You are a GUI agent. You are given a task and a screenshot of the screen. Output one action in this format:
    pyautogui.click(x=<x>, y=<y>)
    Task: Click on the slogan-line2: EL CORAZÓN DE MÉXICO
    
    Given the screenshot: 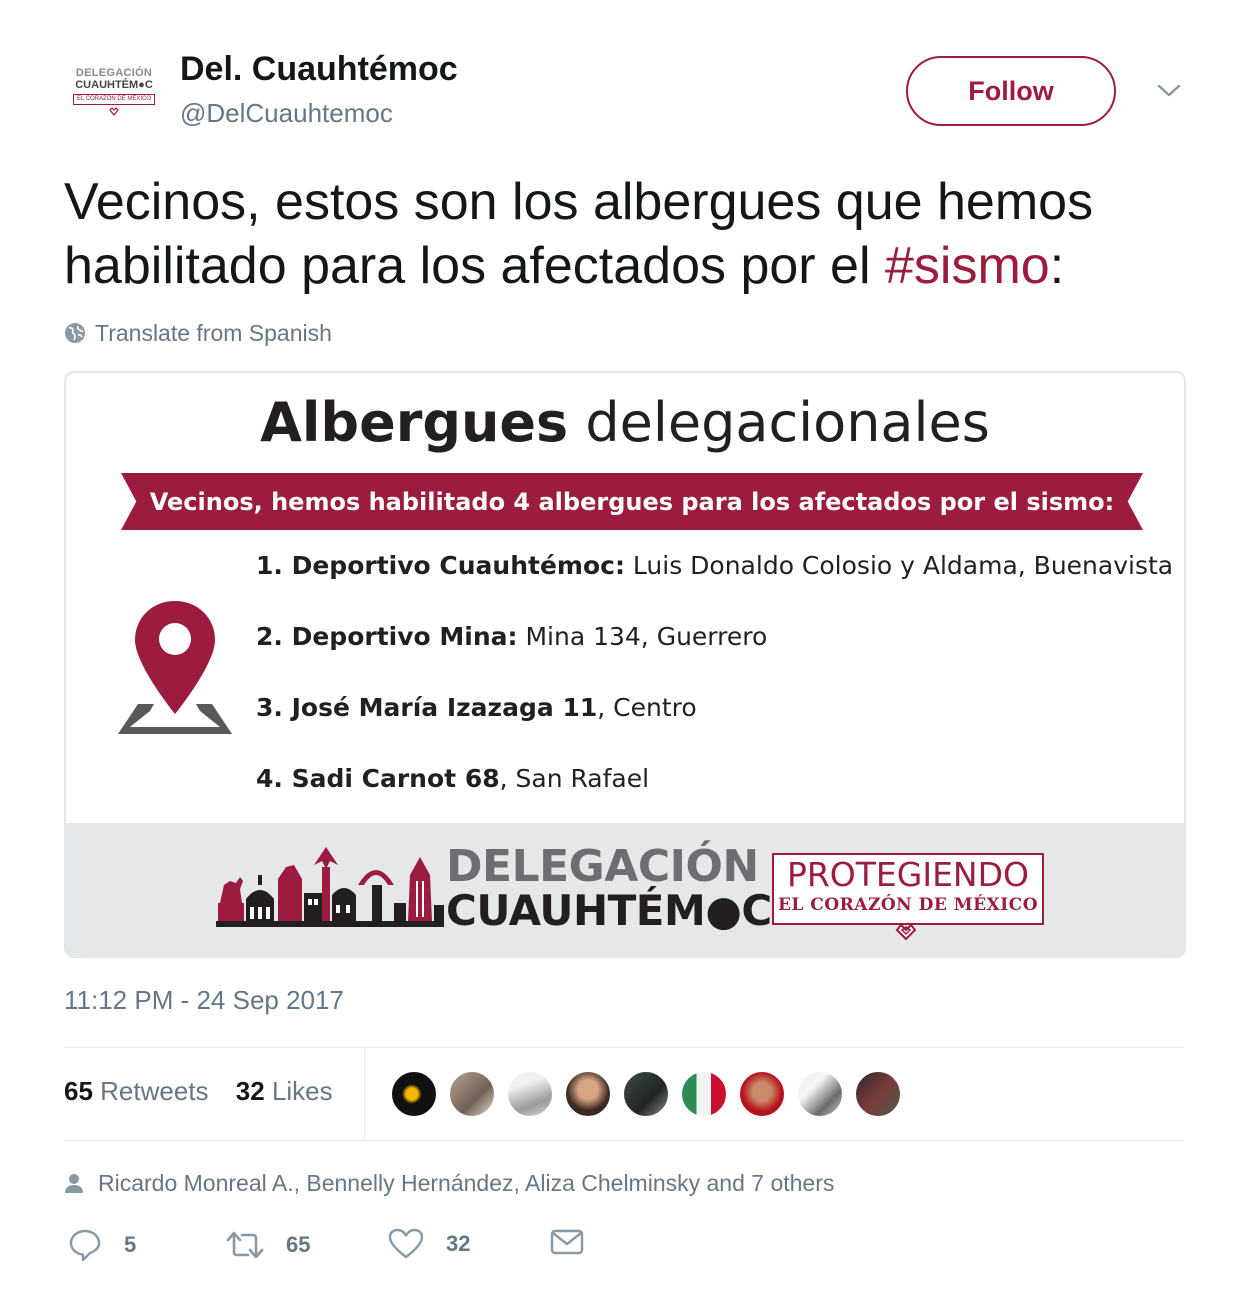 What is the action you would take?
    pyautogui.click(x=908, y=905)
    